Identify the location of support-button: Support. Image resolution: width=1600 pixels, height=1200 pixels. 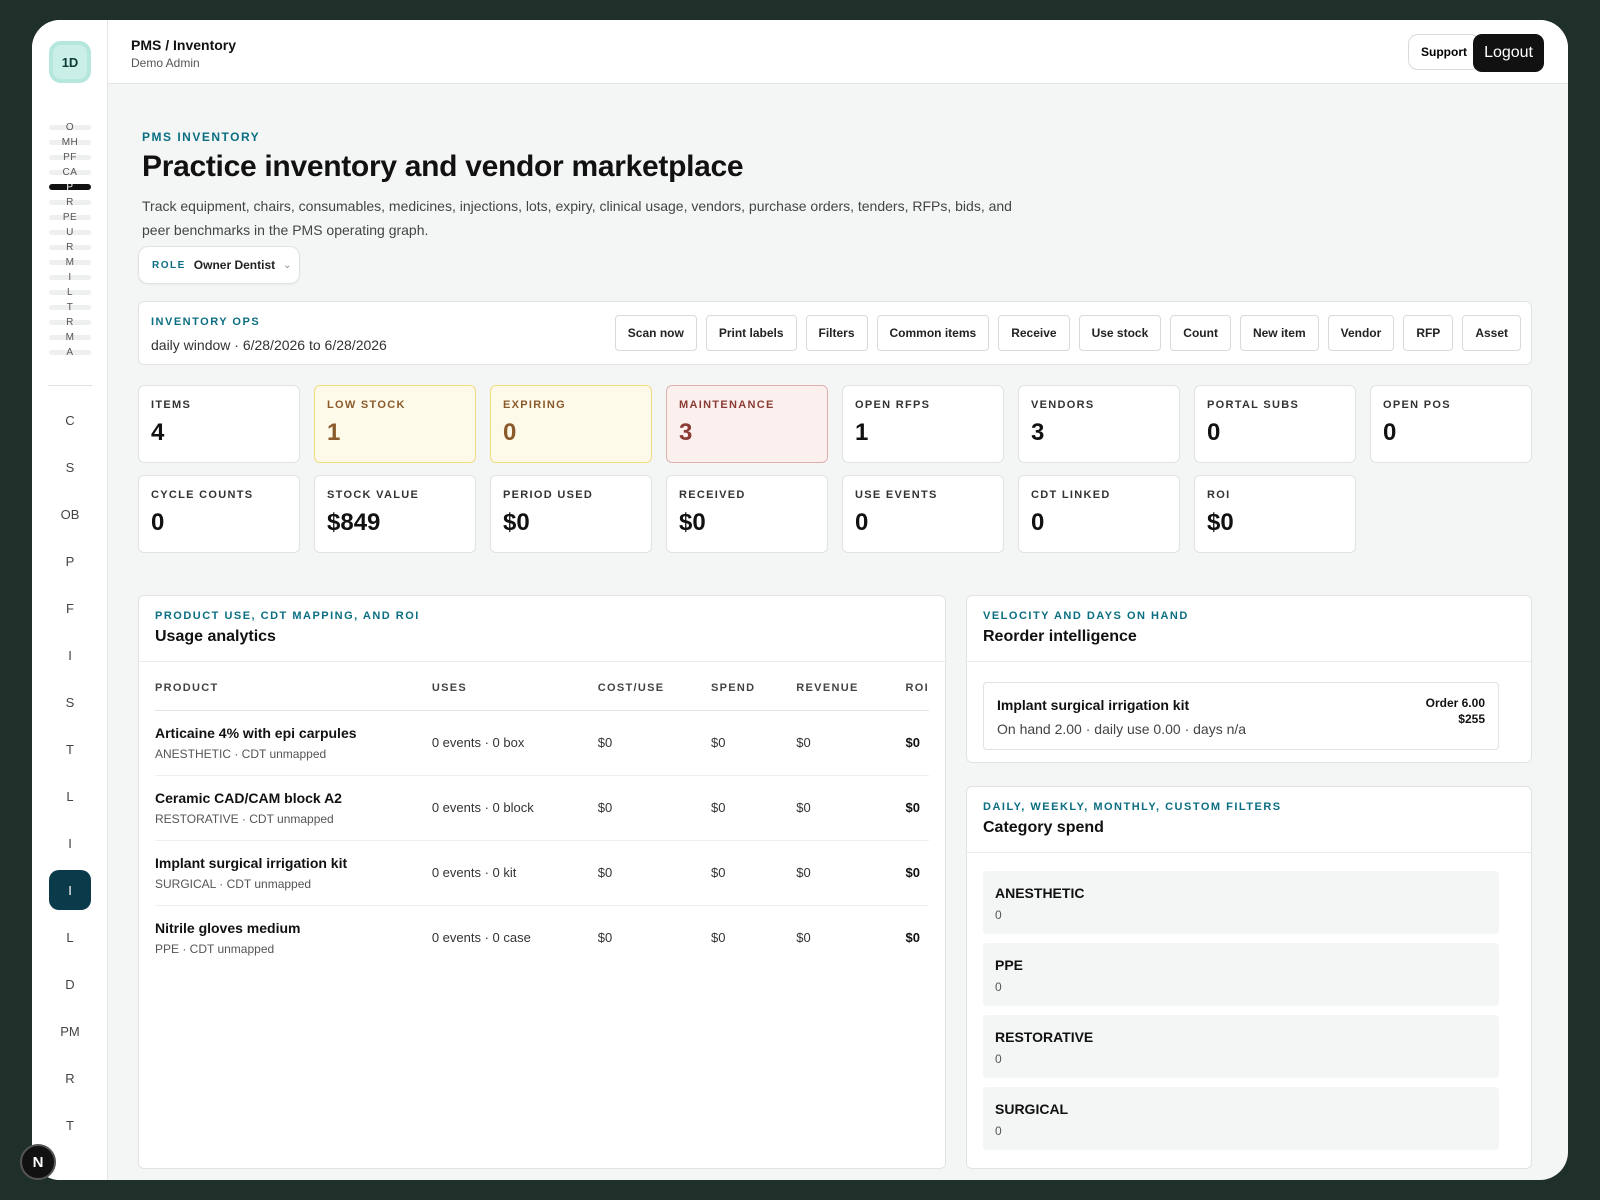
(1444, 52).